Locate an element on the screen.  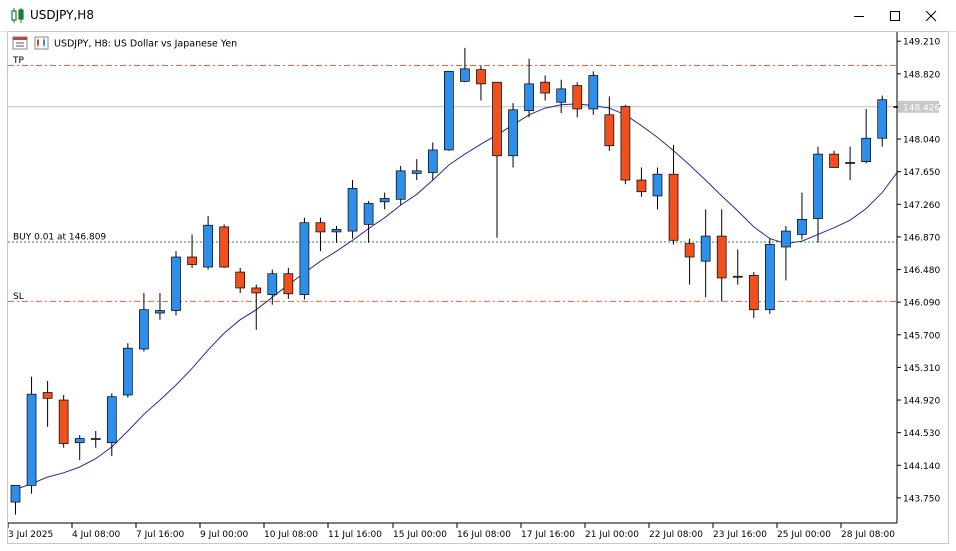
close-button is located at coordinates (931, 15).